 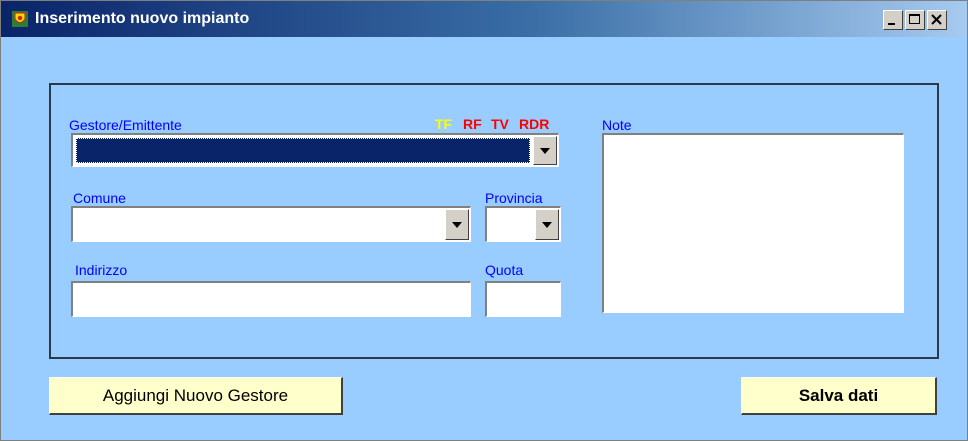 I want to click on quota-label: Quota, so click(x=504, y=270).